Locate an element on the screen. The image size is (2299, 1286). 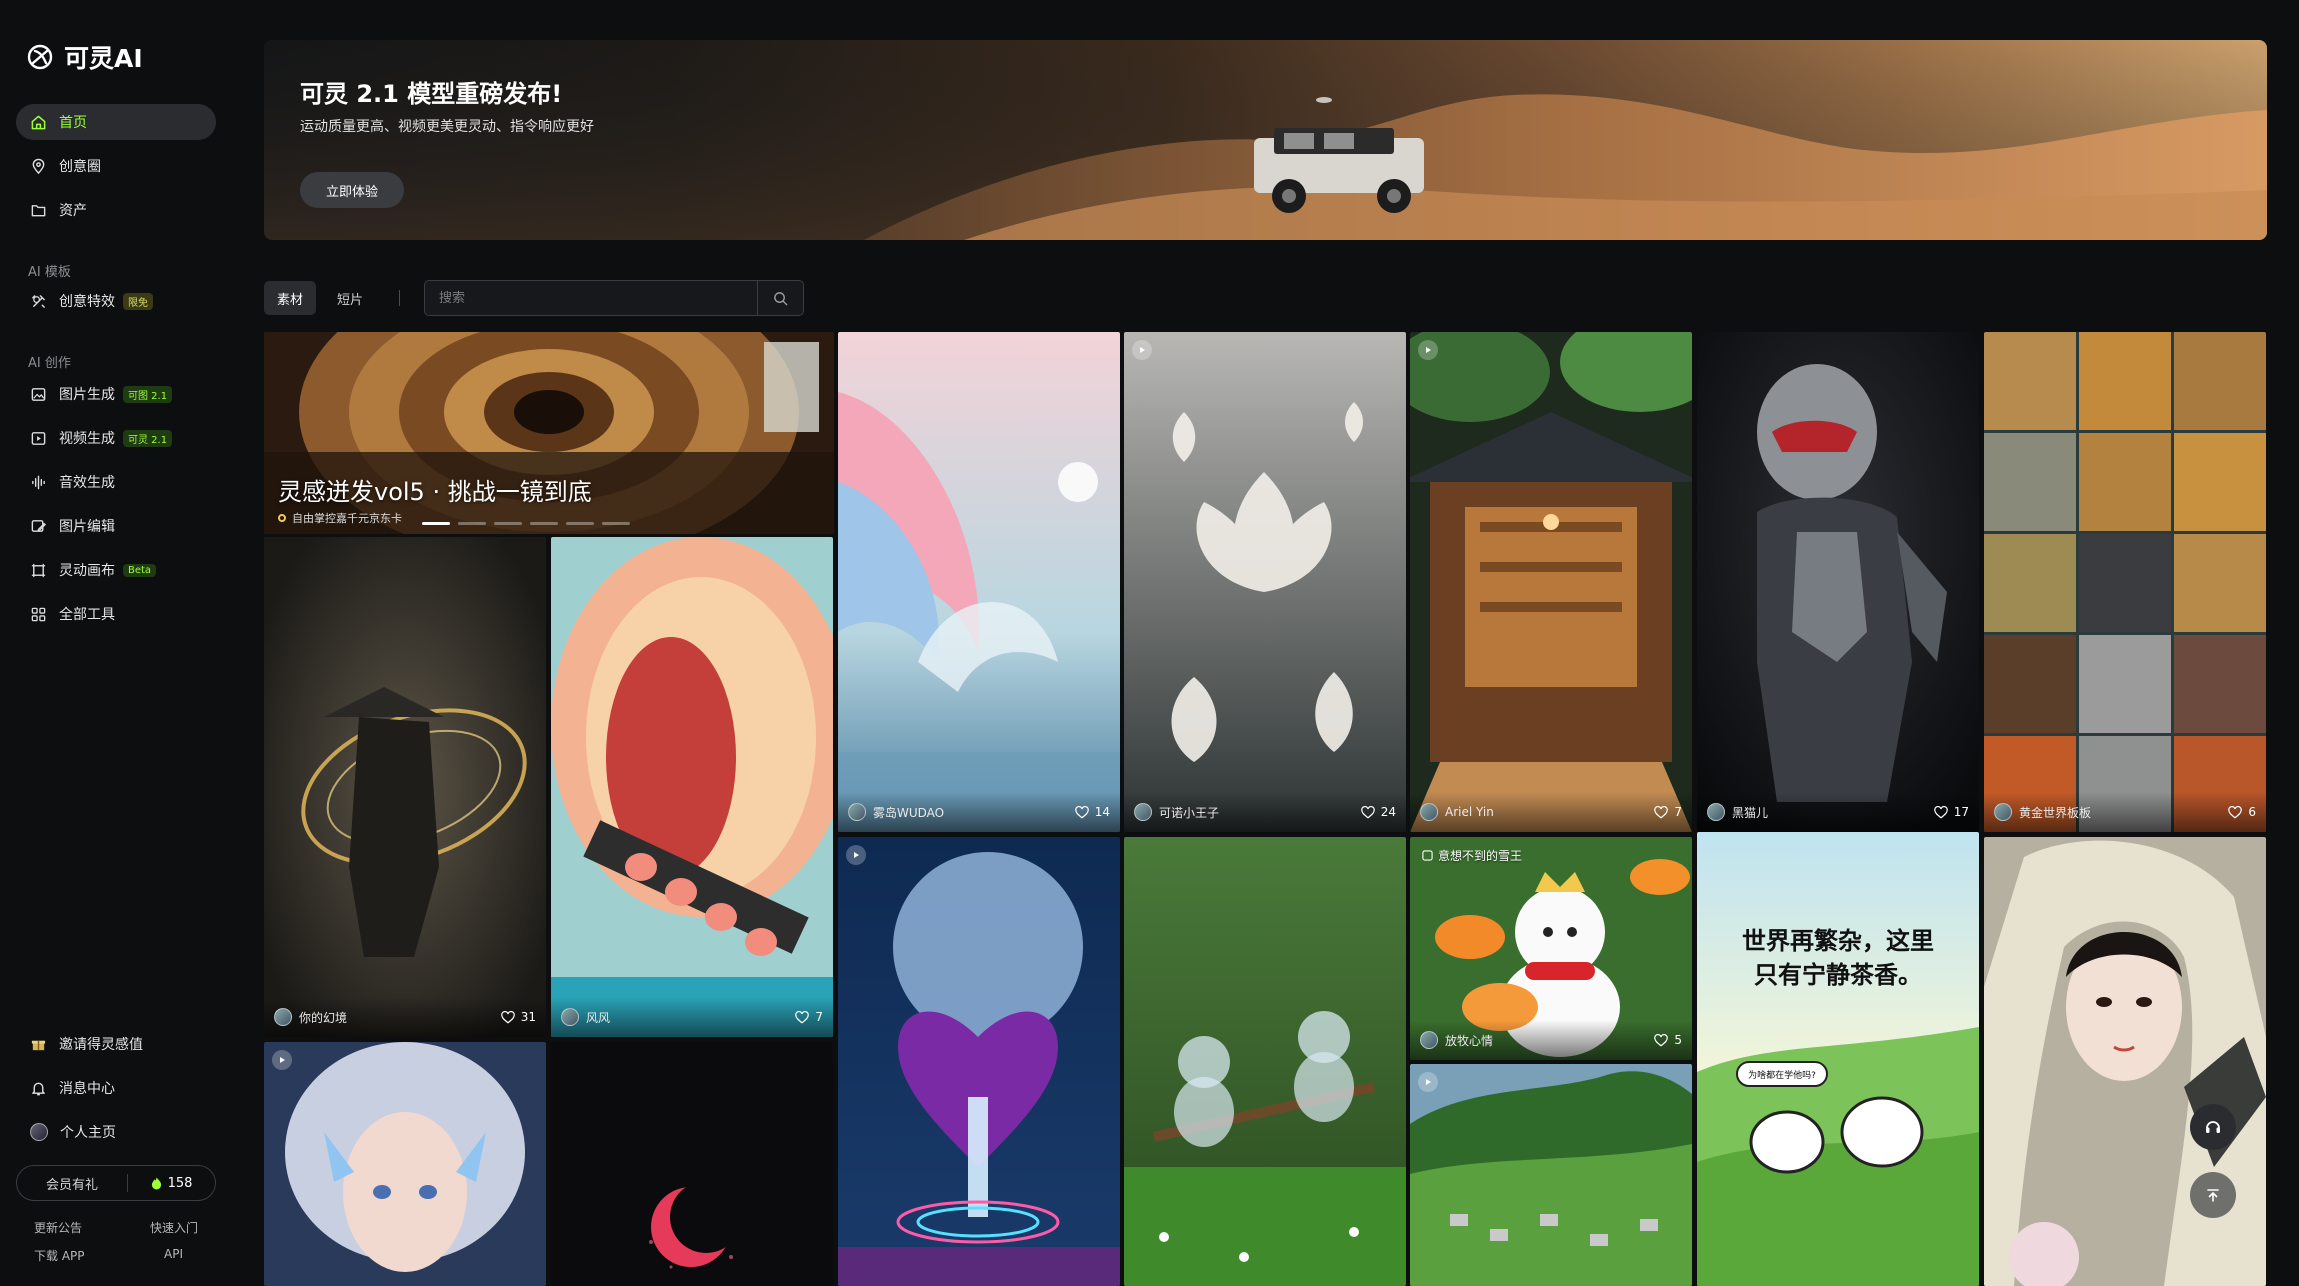
footer-download-link: 下载 APP is located at coordinates (59, 1255).